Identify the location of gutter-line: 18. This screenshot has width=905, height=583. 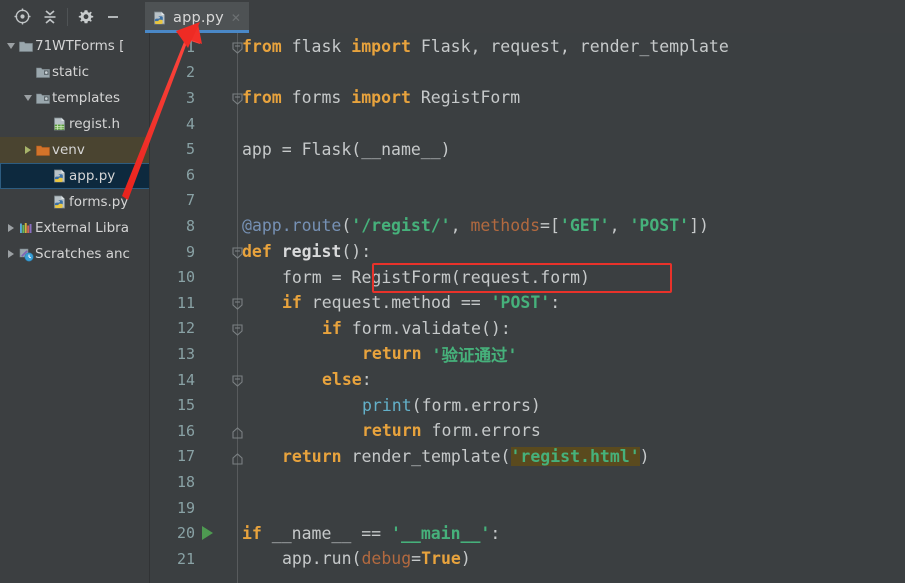
(193, 482).